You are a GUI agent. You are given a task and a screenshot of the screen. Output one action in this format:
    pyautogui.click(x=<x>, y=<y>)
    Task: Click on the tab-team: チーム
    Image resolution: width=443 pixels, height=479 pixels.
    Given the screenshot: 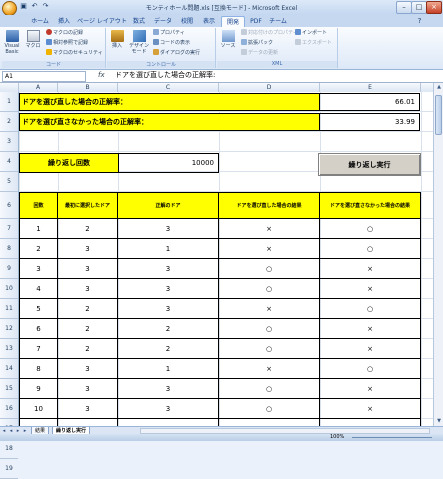 What is the action you would take?
    pyautogui.click(x=278, y=21)
    